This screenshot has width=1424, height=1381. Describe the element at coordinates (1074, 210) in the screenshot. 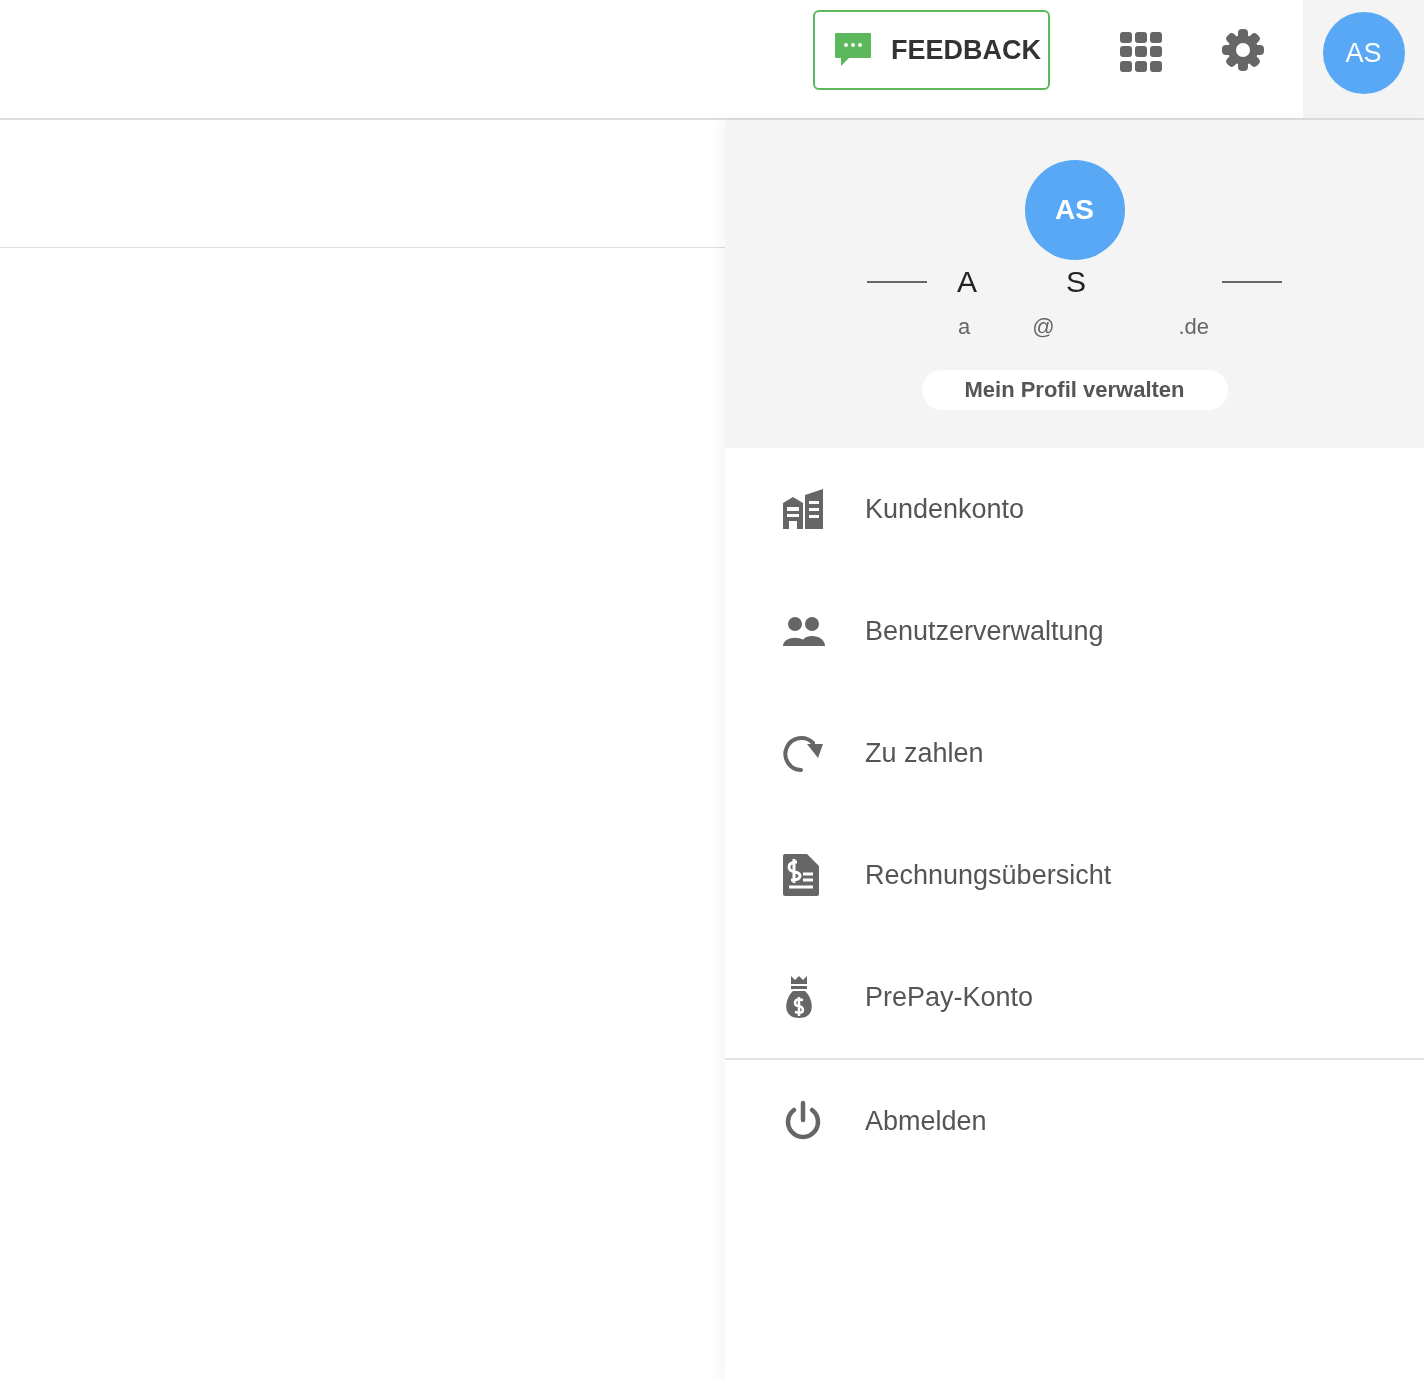

I see `profile-avatar: AS` at that location.